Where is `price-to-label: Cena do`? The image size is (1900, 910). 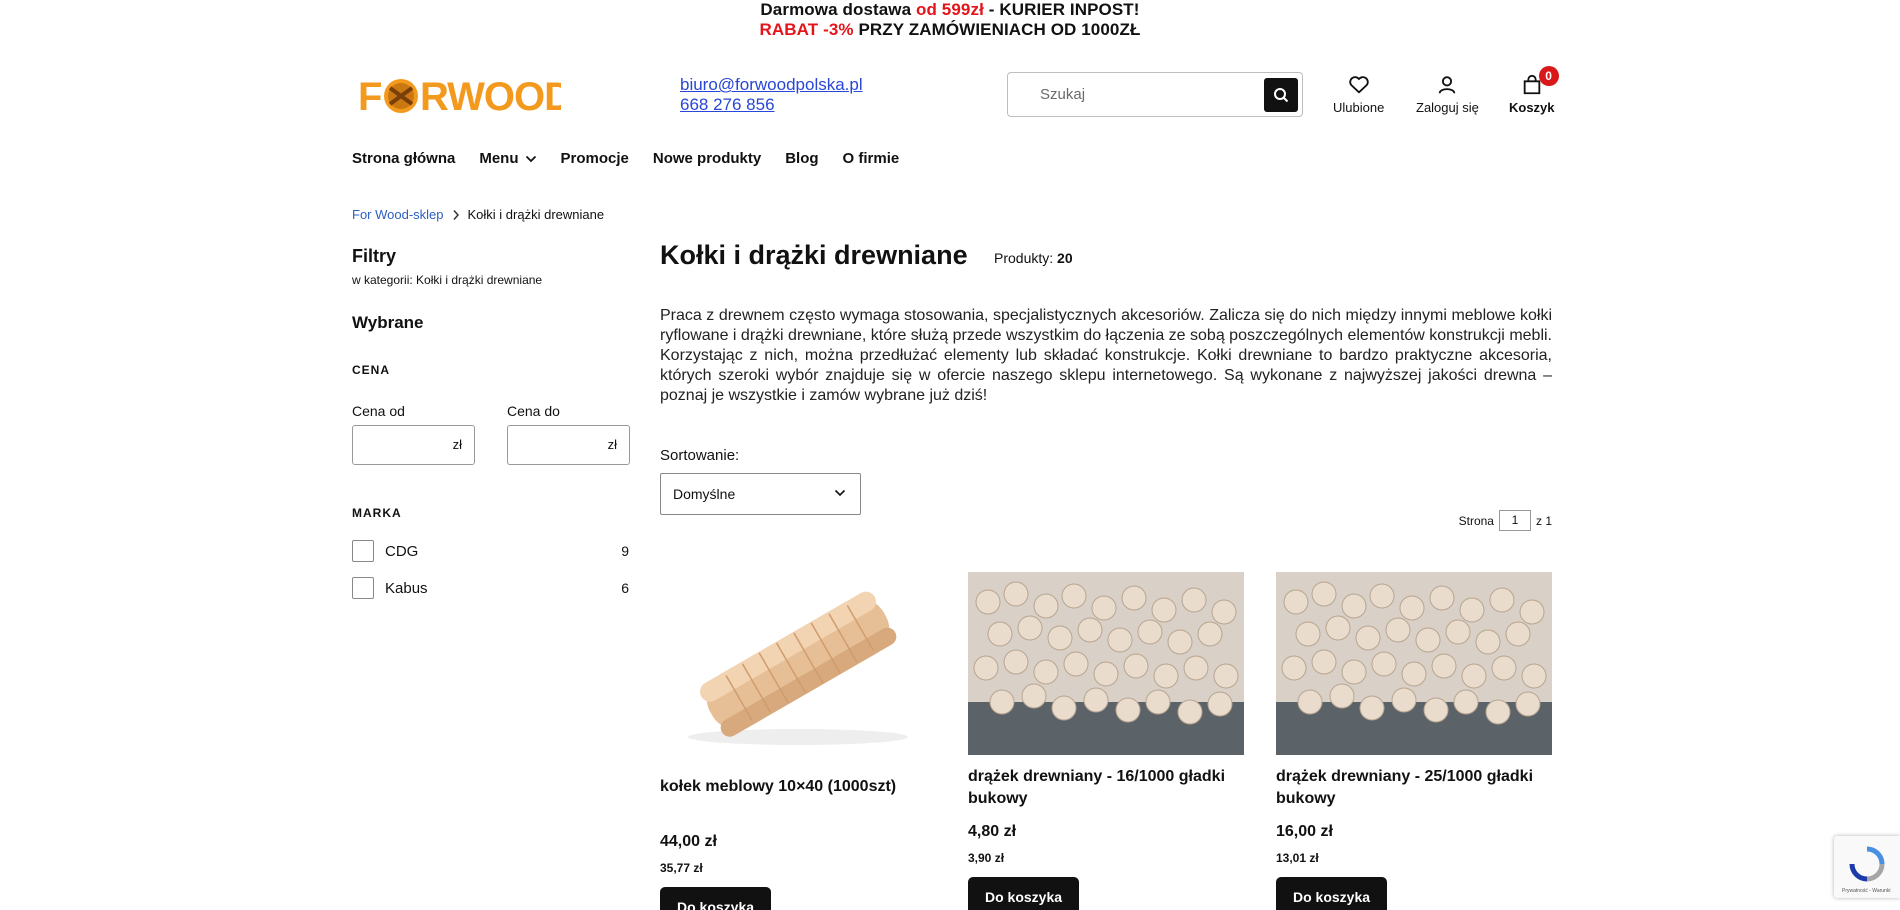
price-to-label: Cena do is located at coordinates (533, 411).